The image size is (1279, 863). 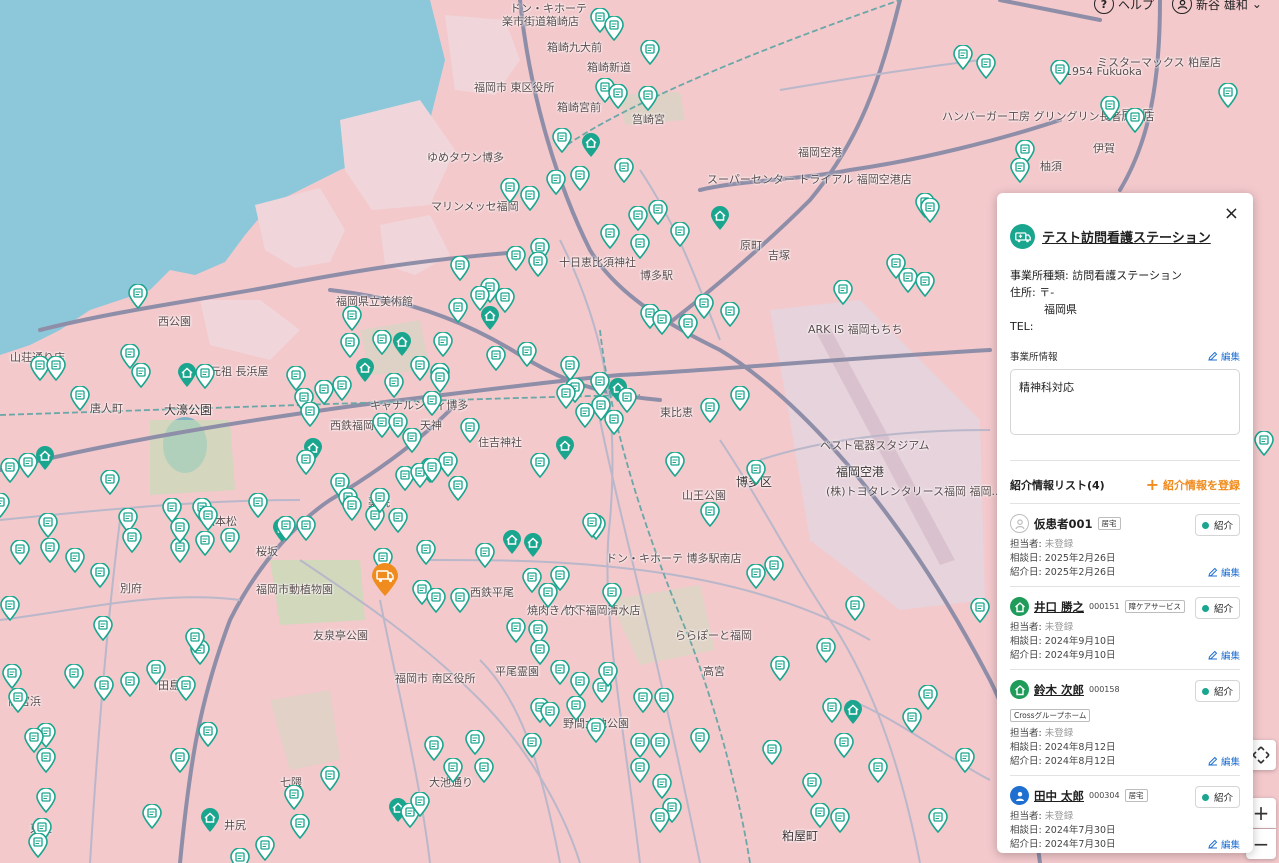 What do you see at coordinates (1217, 797) in the screenshot?
I see `referral-status: 紹介` at bounding box center [1217, 797].